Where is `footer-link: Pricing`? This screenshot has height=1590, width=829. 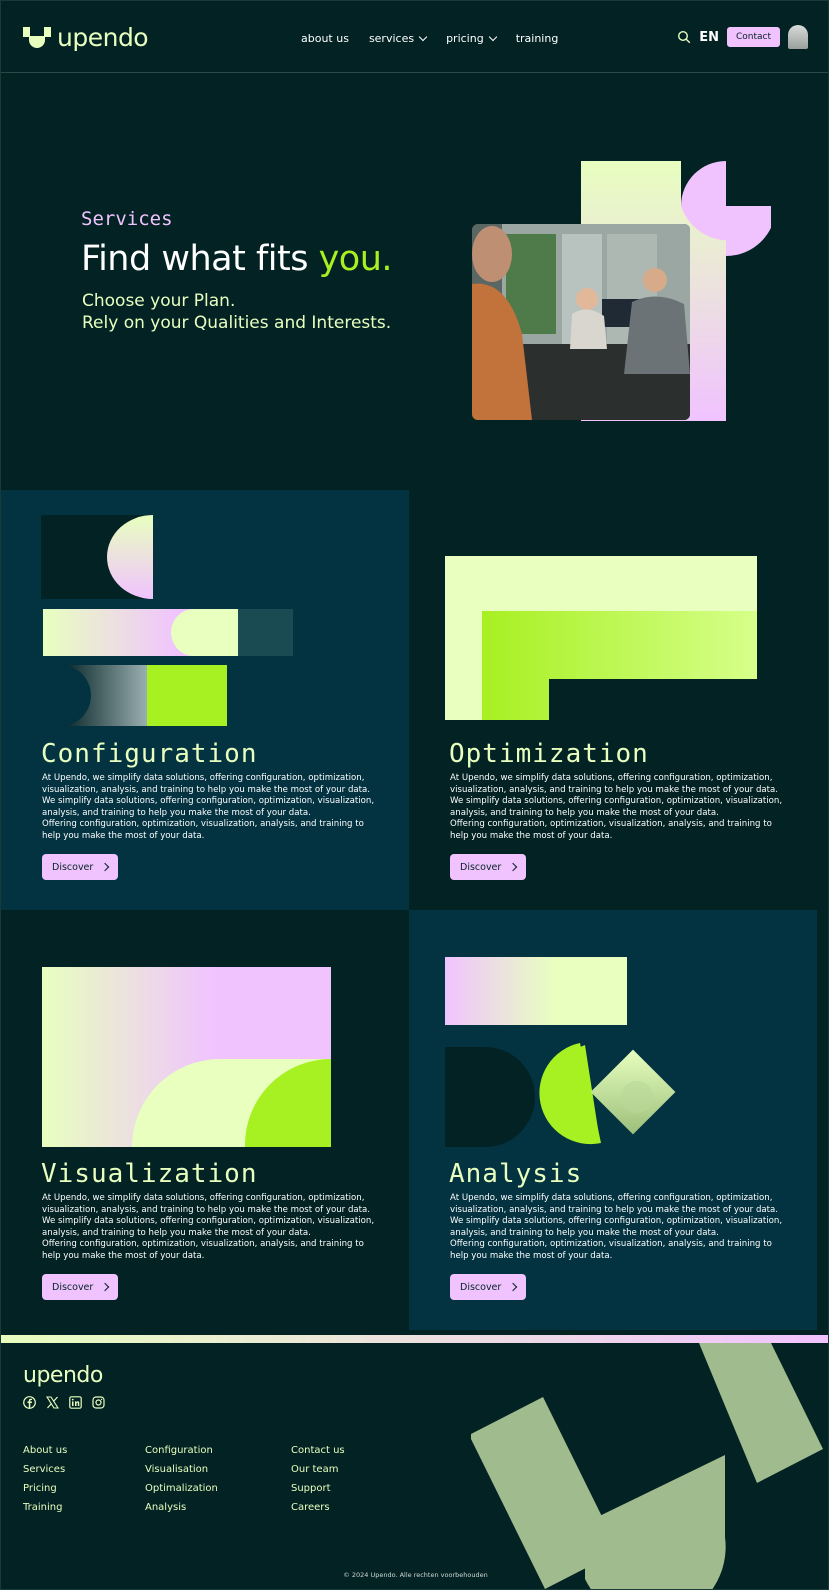 footer-link: Pricing is located at coordinates (45, 1488).